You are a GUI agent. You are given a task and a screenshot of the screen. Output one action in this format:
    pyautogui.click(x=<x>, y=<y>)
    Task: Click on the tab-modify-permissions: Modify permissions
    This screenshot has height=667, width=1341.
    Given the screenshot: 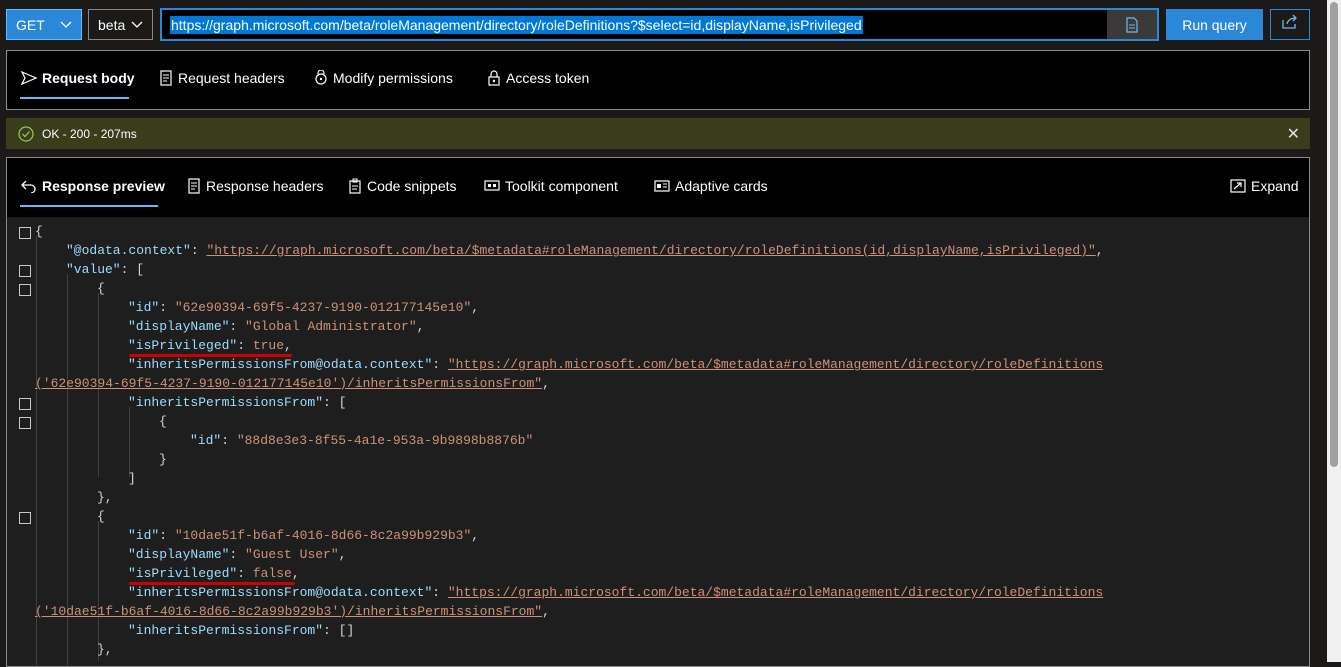 What is the action you would take?
    pyautogui.click(x=383, y=78)
    